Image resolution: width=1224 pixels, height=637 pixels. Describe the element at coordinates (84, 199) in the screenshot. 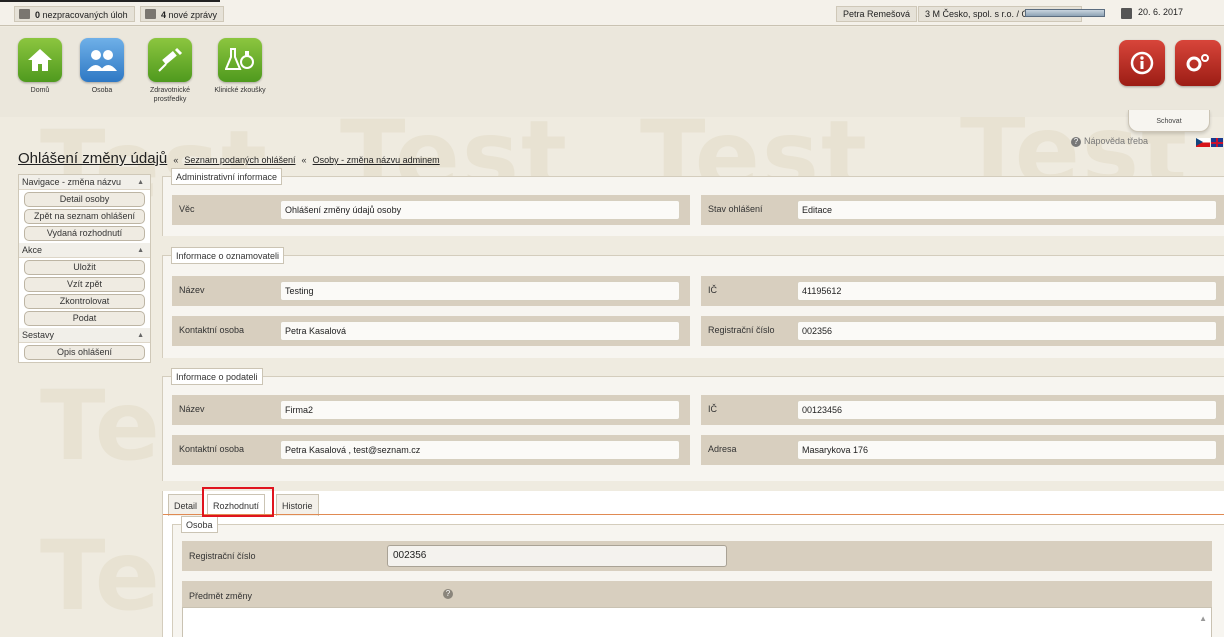

I see `nav-detail-person-button: Detail osoby` at that location.